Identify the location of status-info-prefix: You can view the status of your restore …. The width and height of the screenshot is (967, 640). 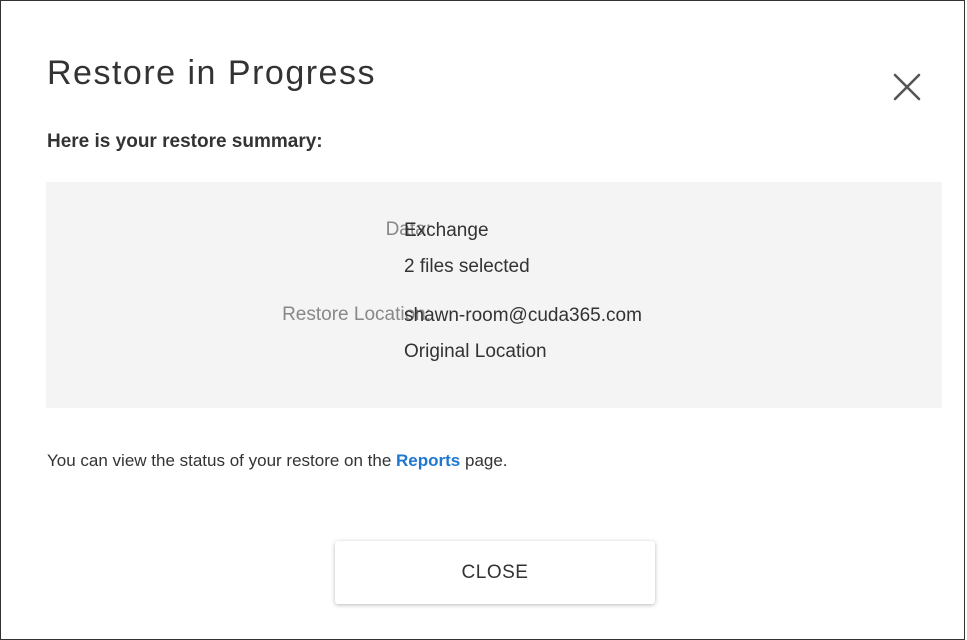
(222, 460).